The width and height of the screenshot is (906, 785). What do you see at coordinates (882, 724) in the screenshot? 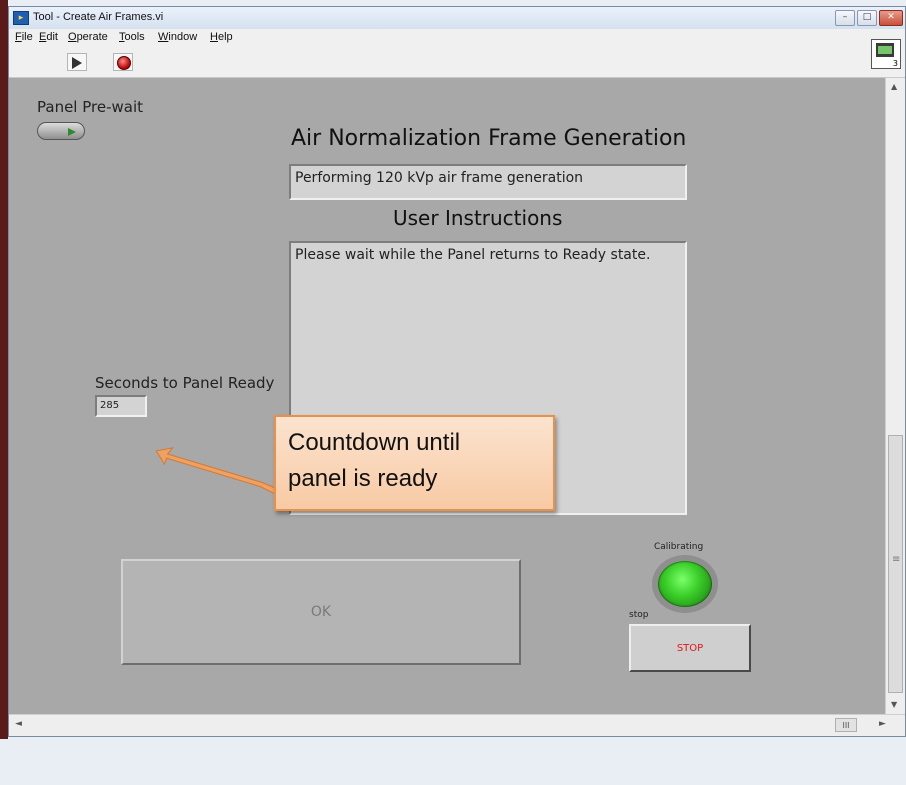
I see `scroll-right-icon: ►` at bounding box center [882, 724].